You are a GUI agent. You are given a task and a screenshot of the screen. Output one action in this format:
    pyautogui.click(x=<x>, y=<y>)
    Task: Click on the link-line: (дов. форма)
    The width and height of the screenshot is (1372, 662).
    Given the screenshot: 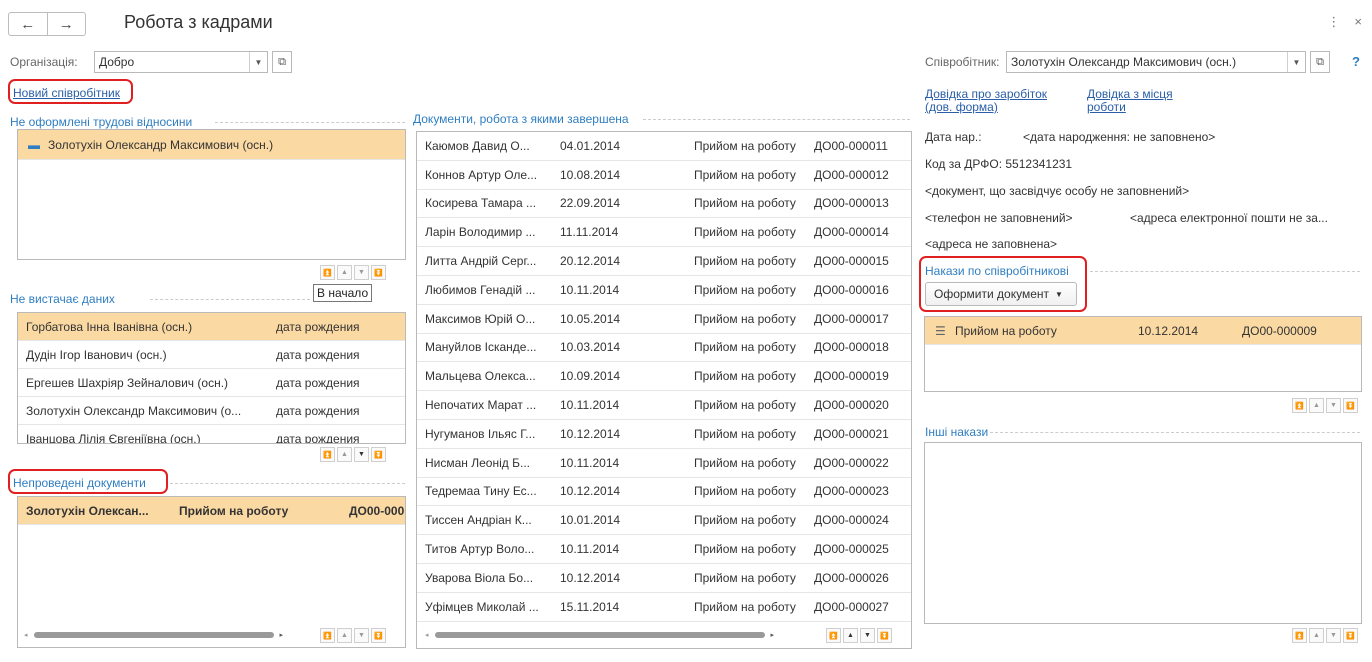 What is the action you would take?
    pyautogui.click(x=961, y=107)
    